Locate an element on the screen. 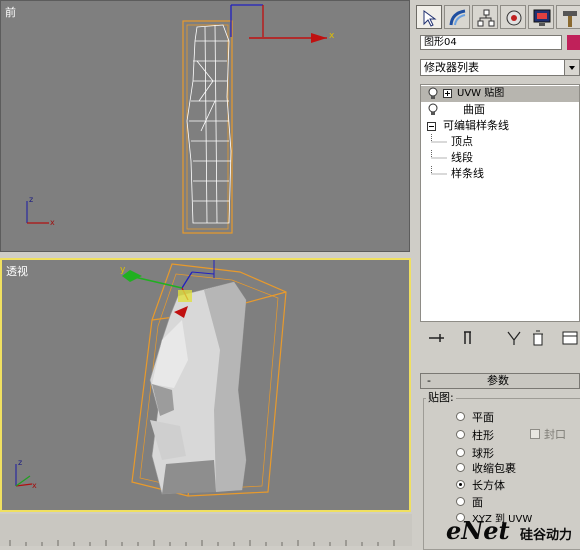 This screenshot has width=580, height=550. expand-plus-icon is located at coordinates (447, 93).